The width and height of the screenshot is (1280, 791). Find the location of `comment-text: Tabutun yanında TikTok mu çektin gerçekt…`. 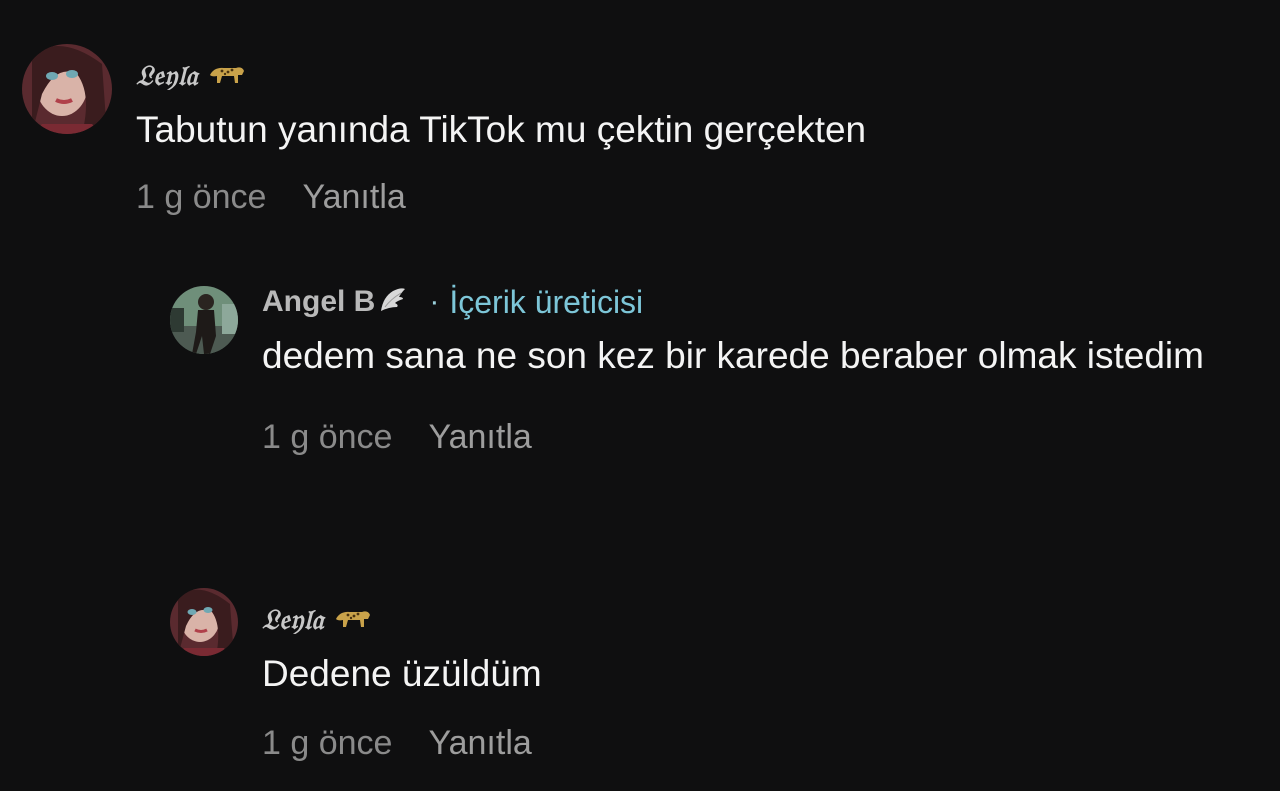

comment-text: Tabutun yanında TikTok mu çektin gerçekt… is located at coordinates (501, 129).